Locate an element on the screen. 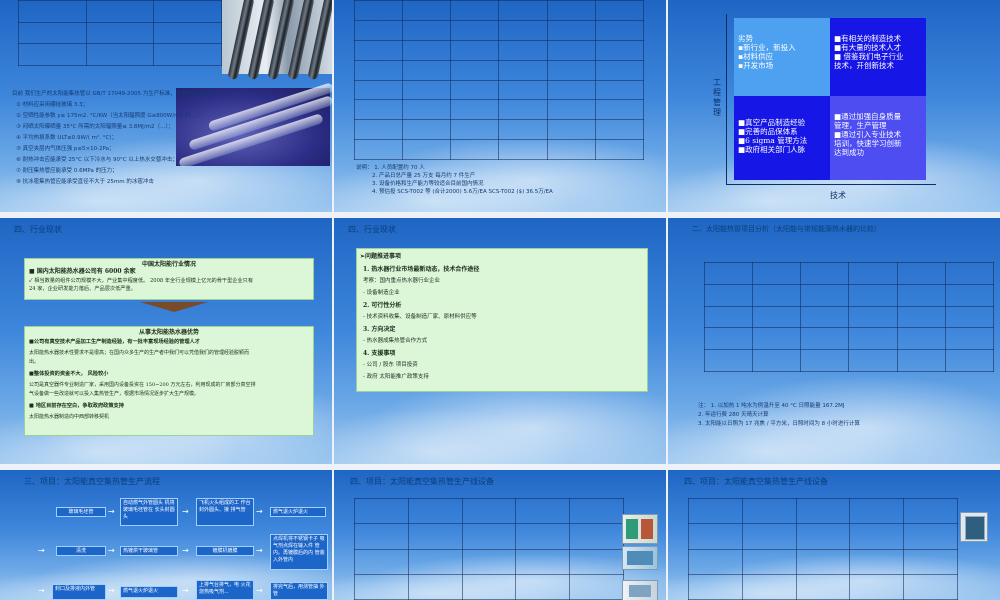  note-line: 2. 产品日总产量 25 万支 每月约 7 件生产 is located at coordinates (424, 176).